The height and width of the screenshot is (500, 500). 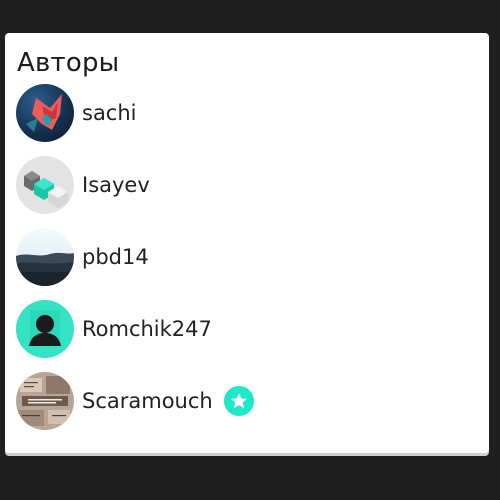 I want to click on default-user-avatar-icon, so click(x=45, y=329).